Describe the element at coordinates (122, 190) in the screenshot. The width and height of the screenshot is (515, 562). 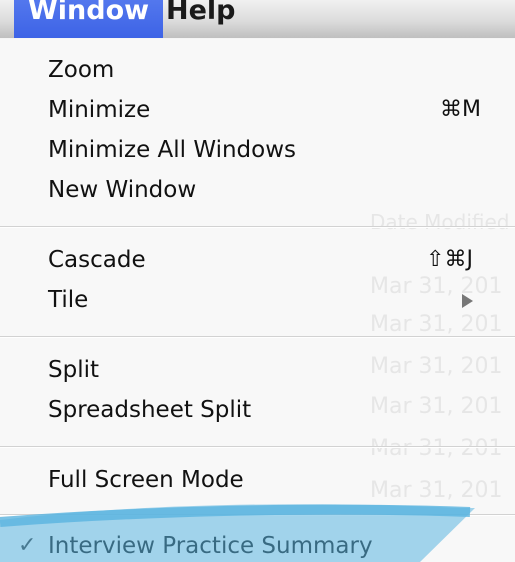
I see `menu-item-label: New Window` at that location.